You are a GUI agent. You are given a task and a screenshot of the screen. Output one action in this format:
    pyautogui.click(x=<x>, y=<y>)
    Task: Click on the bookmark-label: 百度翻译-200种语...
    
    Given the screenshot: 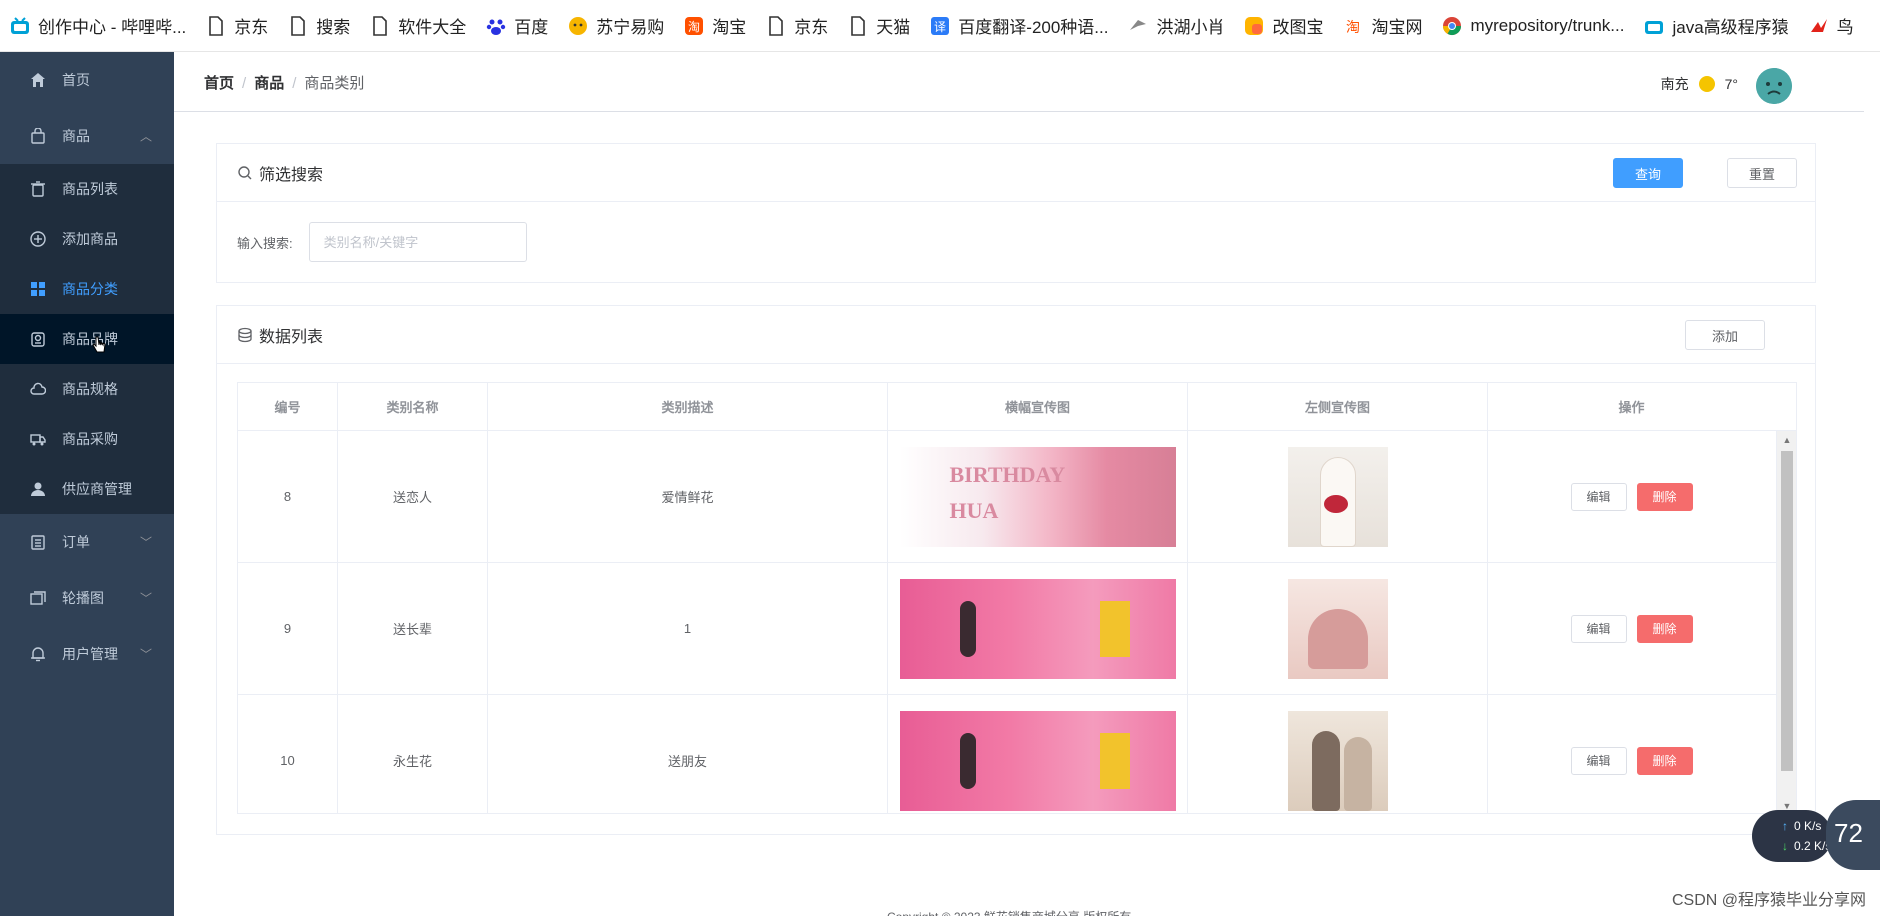 What is the action you would take?
    pyautogui.click(x=1033, y=27)
    